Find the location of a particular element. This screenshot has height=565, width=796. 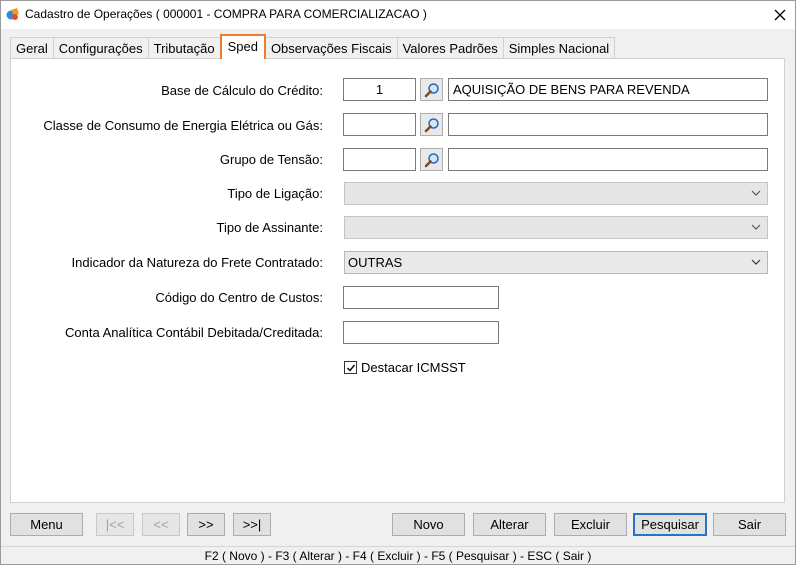

base-calculo-lookup-button is located at coordinates (431, 89).